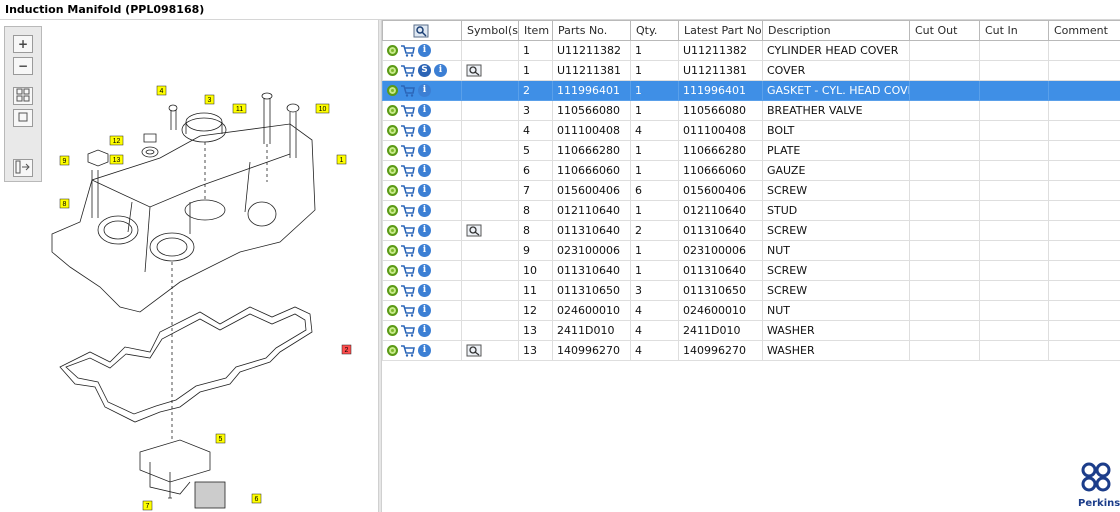  I want to click on table-row: Si 1 U11211381 1 U11211381 COVER, so click(751, 70).